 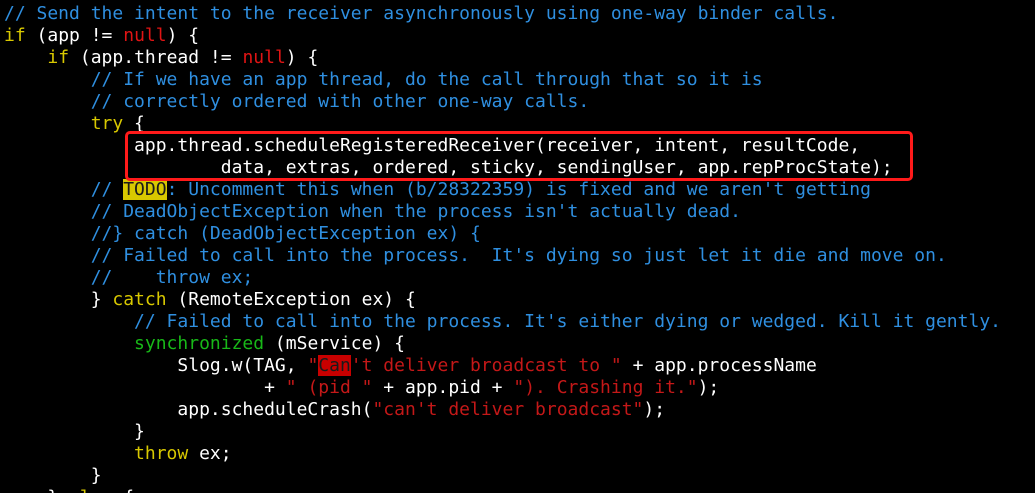 What do you see at coordinates (334, 365) in the screenshot?
I see `search-highlight: Can` at bounding box center [334, 365].